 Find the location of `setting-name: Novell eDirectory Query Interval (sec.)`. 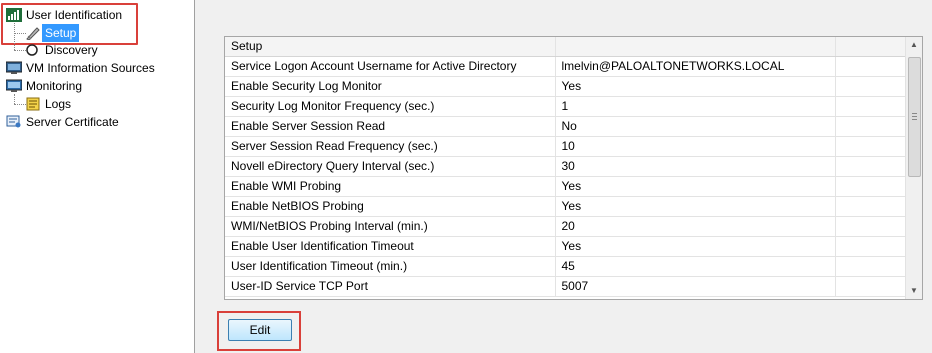

setting-name: Novell eDirectory Query Interval (sec.) is located at coordinates (390, 166).